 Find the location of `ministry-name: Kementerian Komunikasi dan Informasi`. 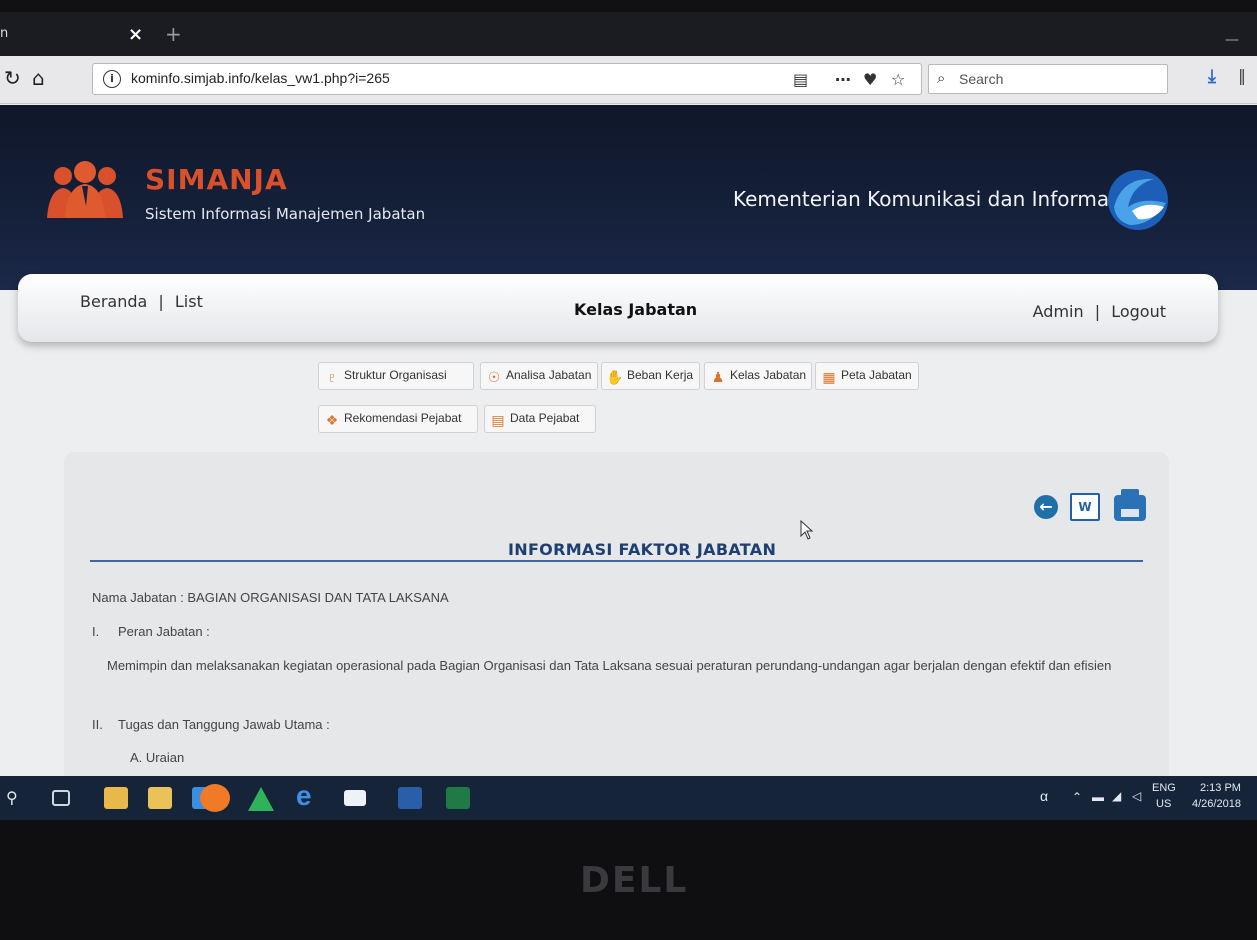

ministry-name: Kementerian Komunikasi dan Informasi is located at coordinates (929, 199).